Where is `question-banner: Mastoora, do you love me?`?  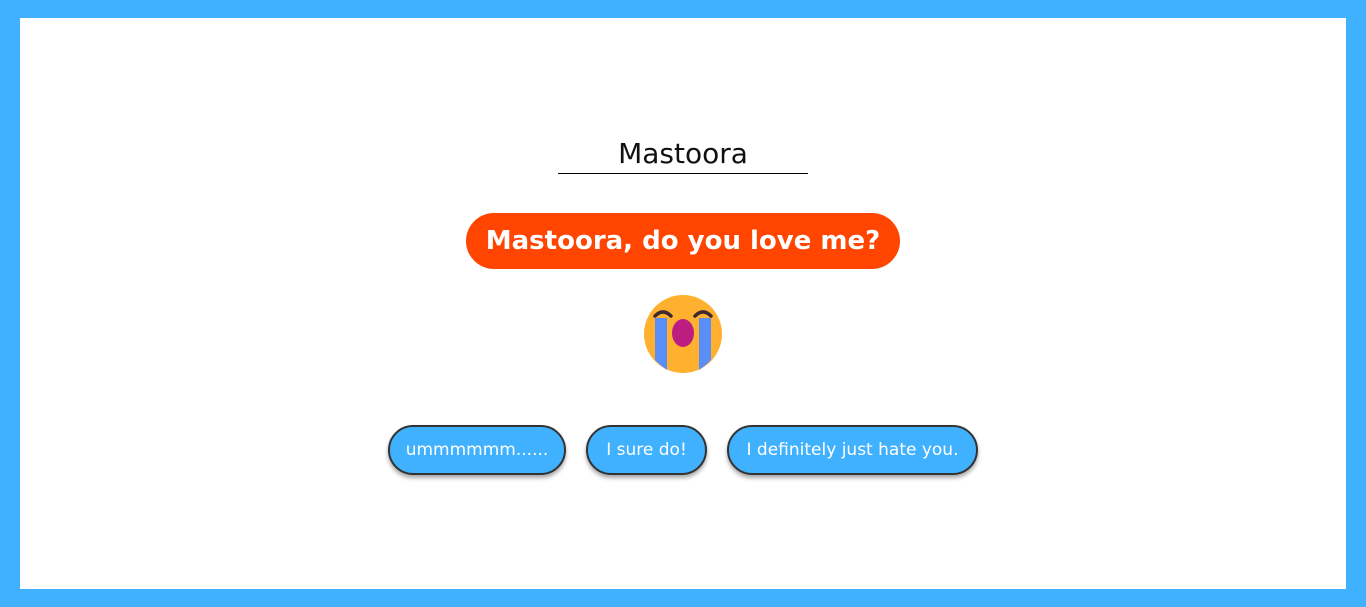
question-banner: Mastoora, do you love me? is located at coordinates (683, 241).